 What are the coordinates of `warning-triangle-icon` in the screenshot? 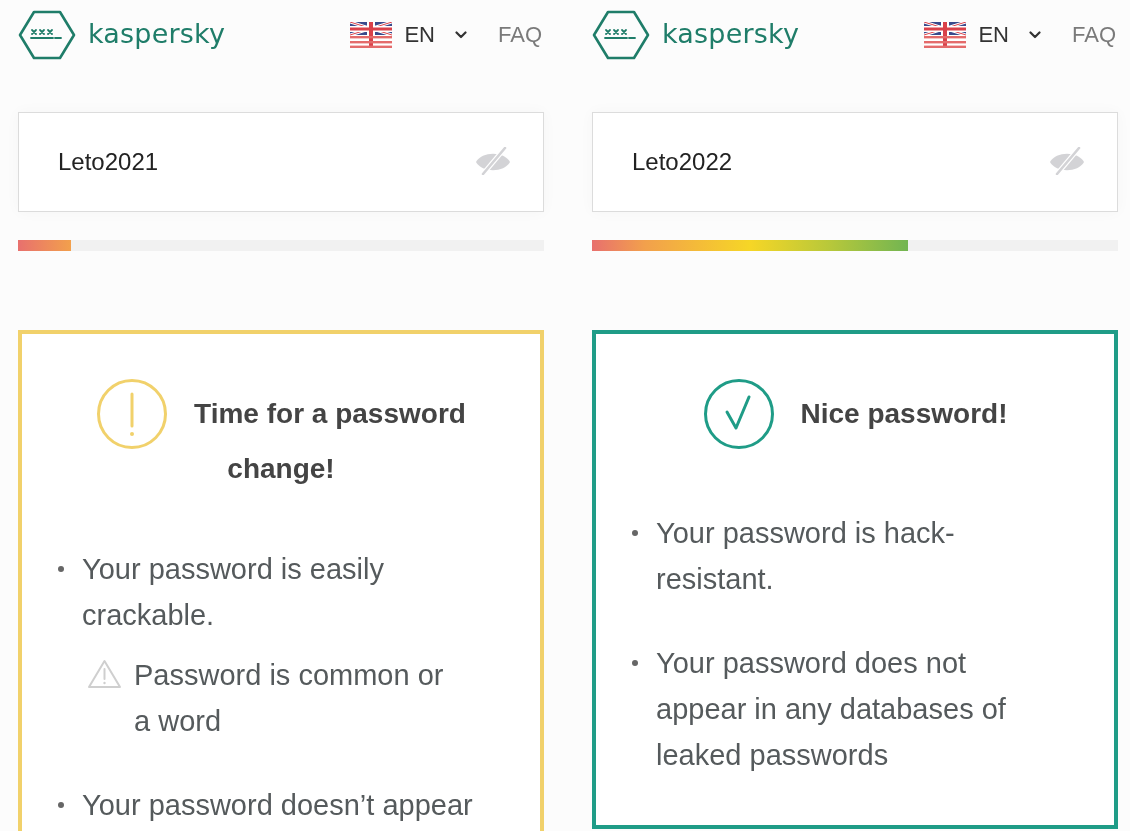 It's located at (104, 673).